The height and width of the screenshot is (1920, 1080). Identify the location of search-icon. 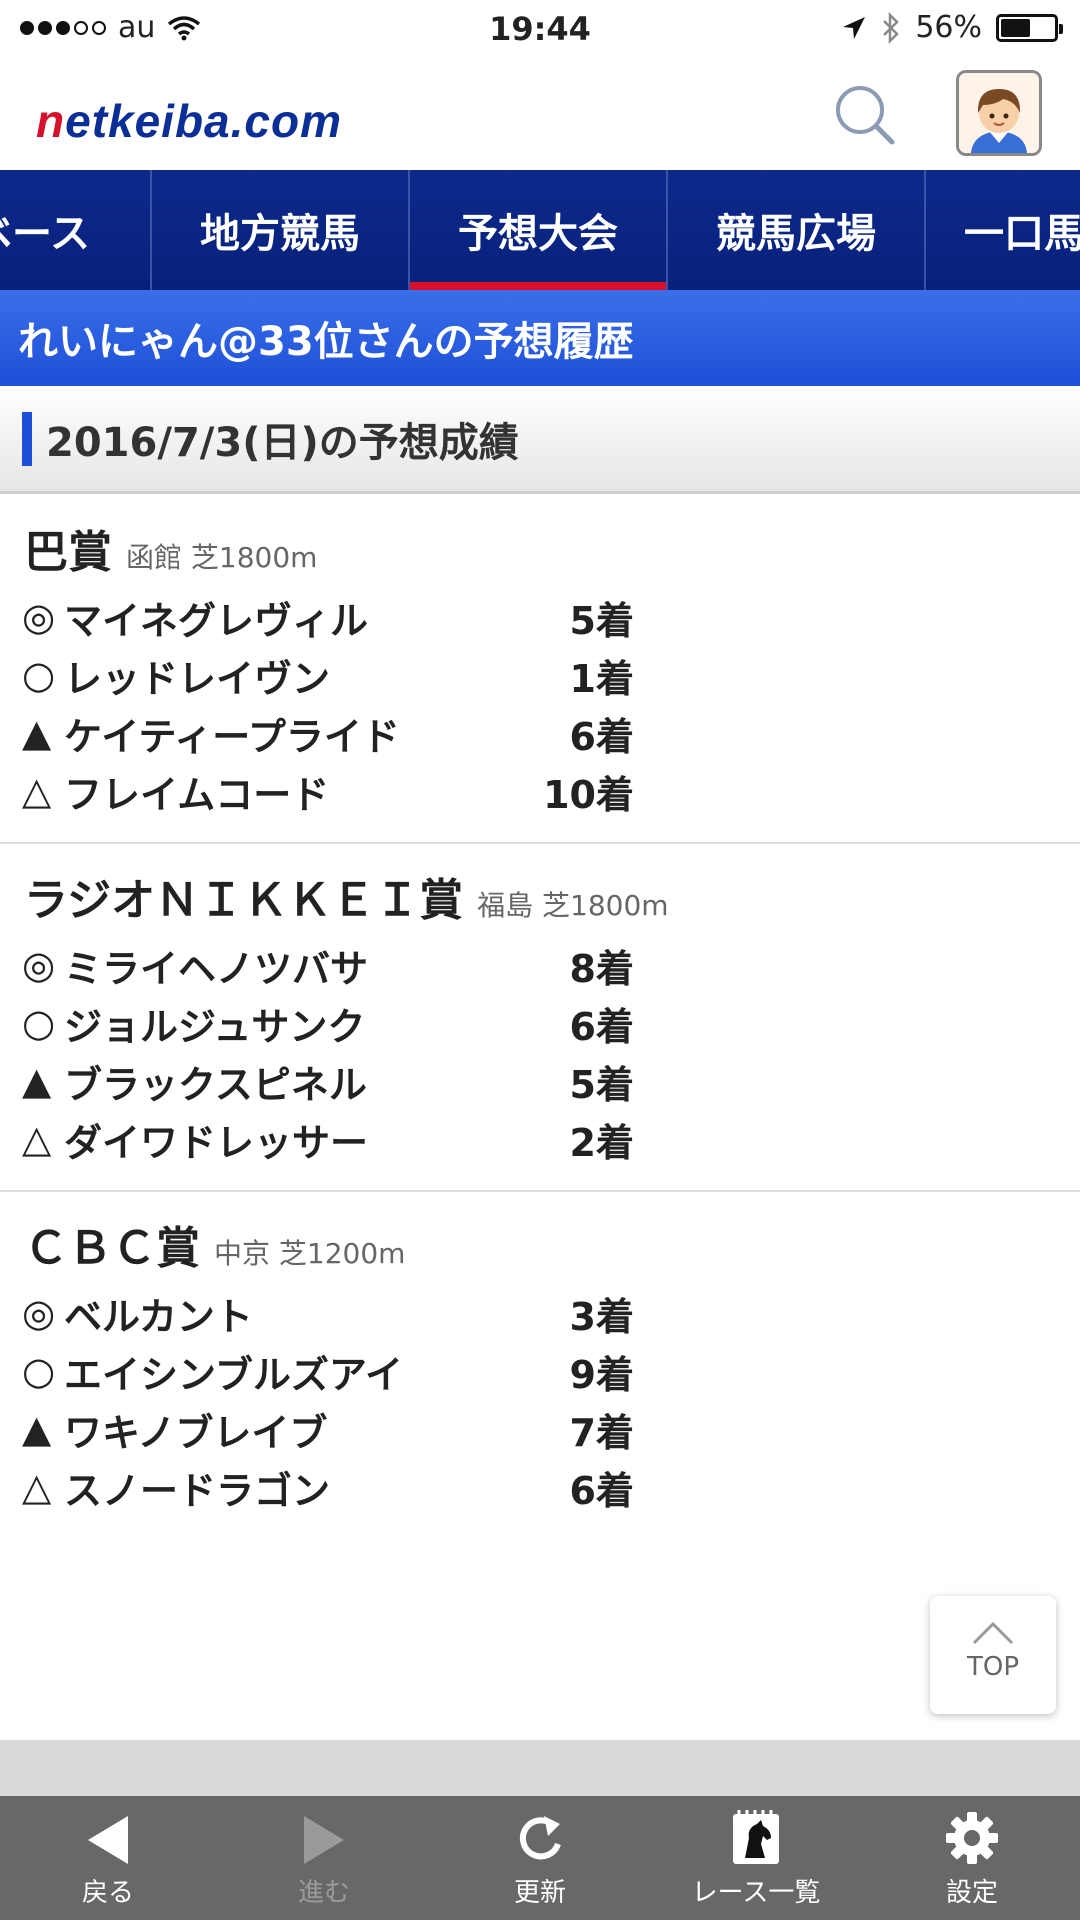
(865, 115).